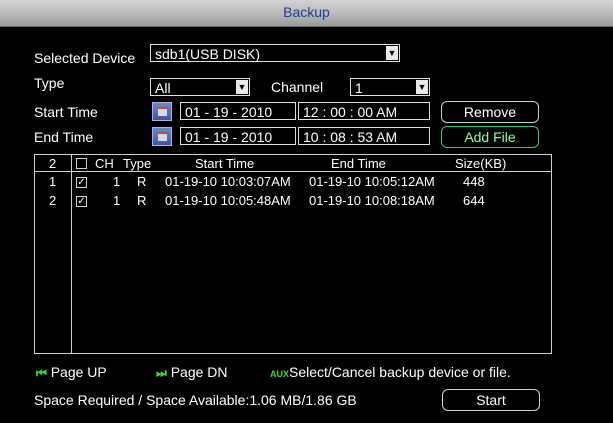 This screenshot has width=613, height=423. What do you see at coordinates (49, 83) in the screenshot?
I see `type-label: Type` at bounding box center [49, 83].